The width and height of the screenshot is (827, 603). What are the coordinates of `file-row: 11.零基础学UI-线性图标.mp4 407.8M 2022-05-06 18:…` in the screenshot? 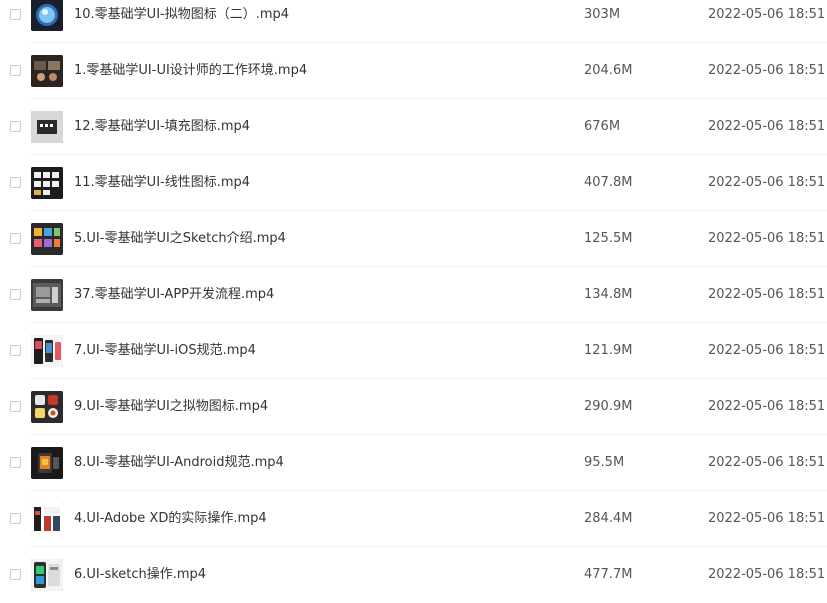 It's located at (413, 183).